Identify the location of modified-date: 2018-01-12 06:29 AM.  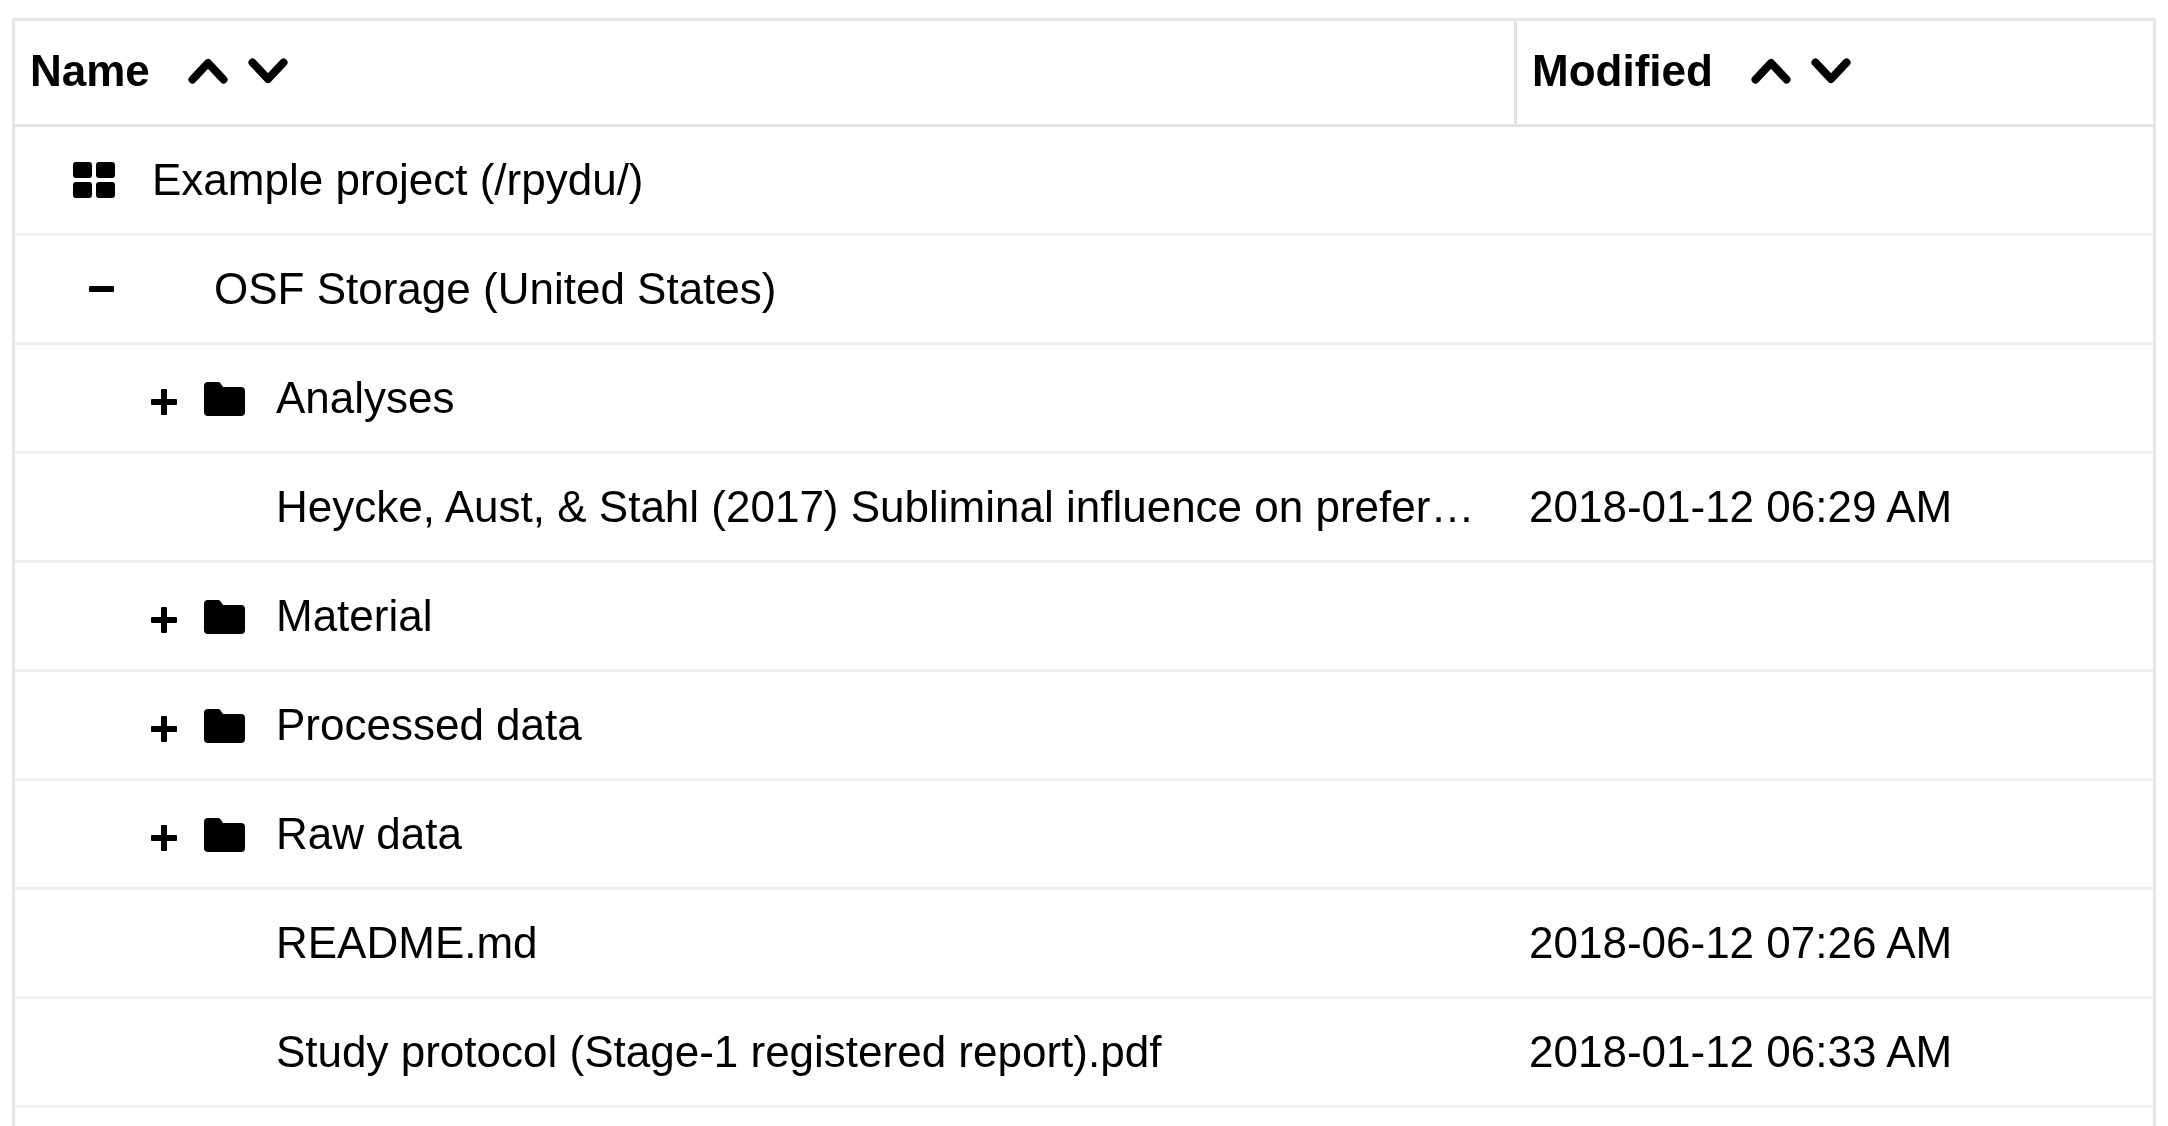
(1741, 507).